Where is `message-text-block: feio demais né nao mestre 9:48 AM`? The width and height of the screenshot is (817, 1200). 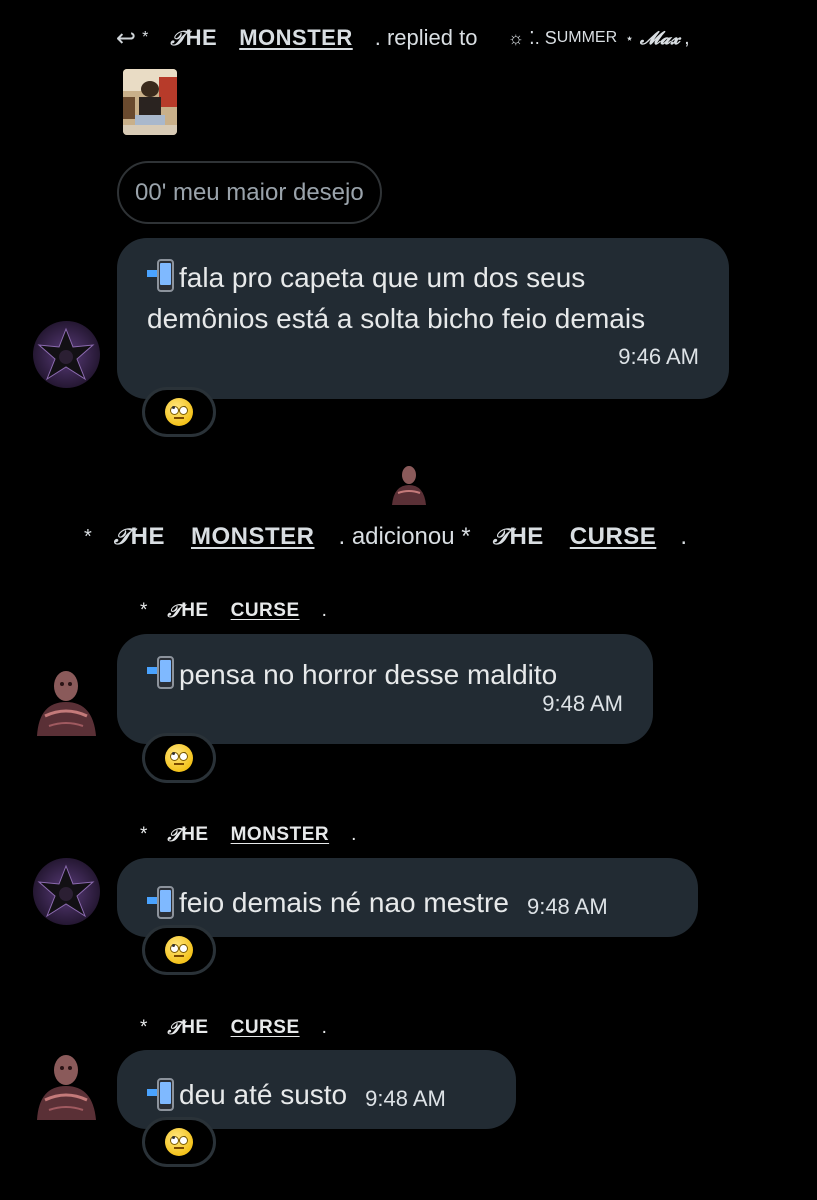 message-text-block: feio demais né nao mestre 9:48 AM is located at coordinates (407, 902).